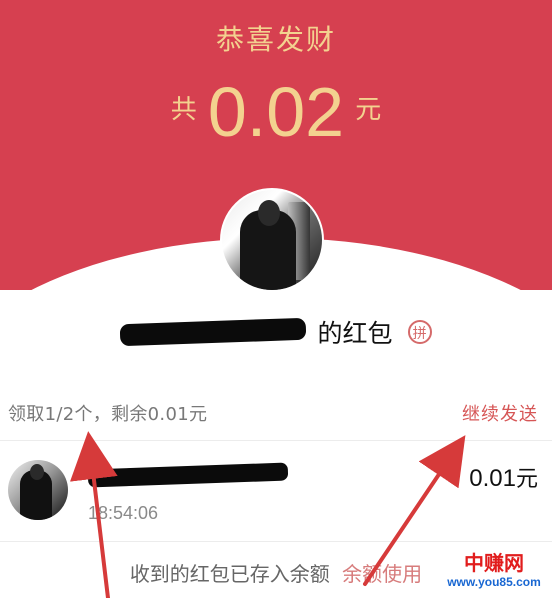  Describe the element at coordinates (494, 582) in the screenshot. I see `watermark-url: www.you85.com` at that location.